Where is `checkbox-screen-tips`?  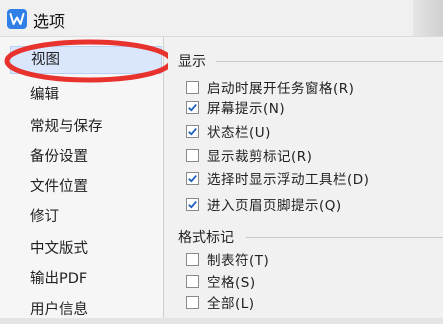 checkbox-screen-tips is located at coordinates (192, 107).